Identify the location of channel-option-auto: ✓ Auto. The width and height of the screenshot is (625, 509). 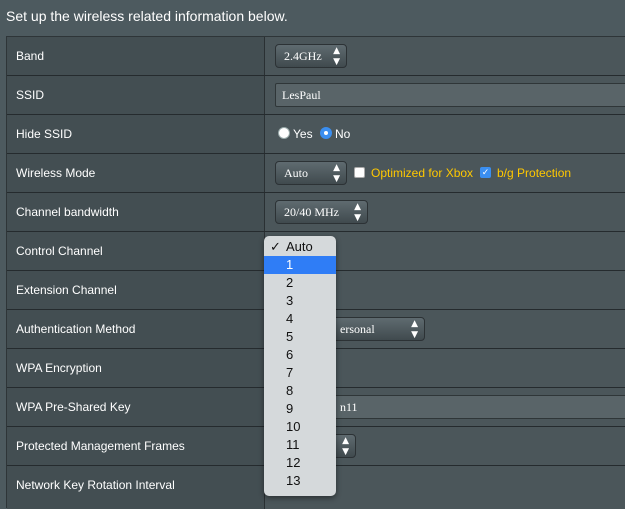
(300, 247).